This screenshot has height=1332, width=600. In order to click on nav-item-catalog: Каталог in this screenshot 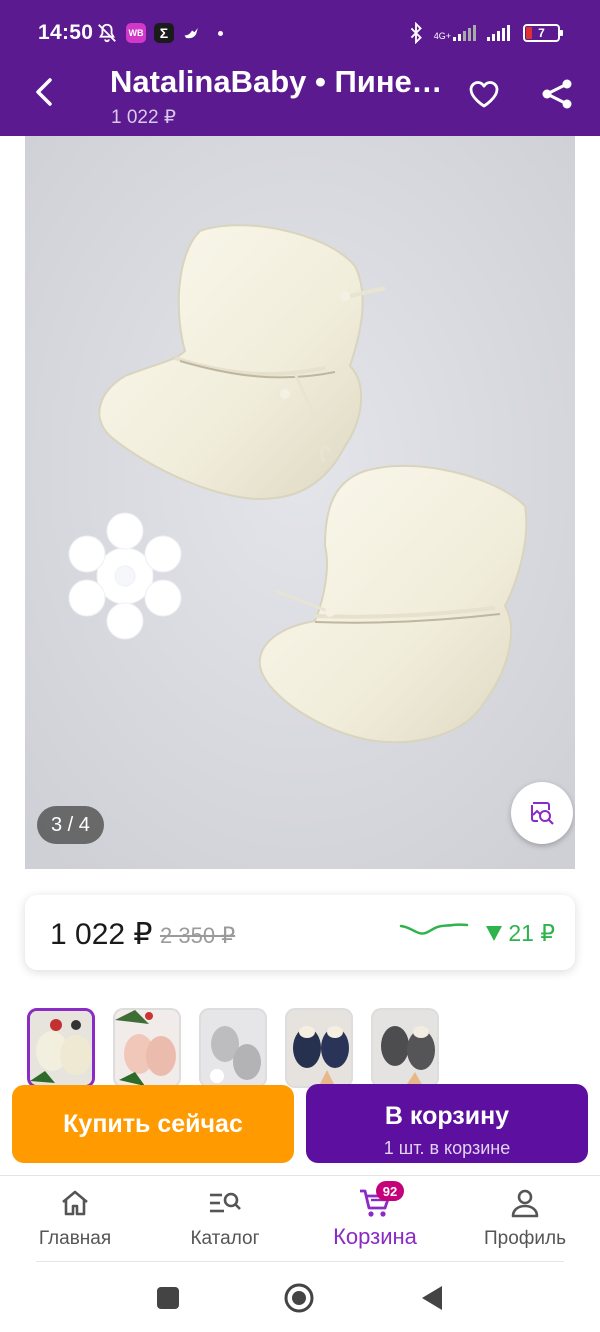, I will do `click(225, 1222)`.